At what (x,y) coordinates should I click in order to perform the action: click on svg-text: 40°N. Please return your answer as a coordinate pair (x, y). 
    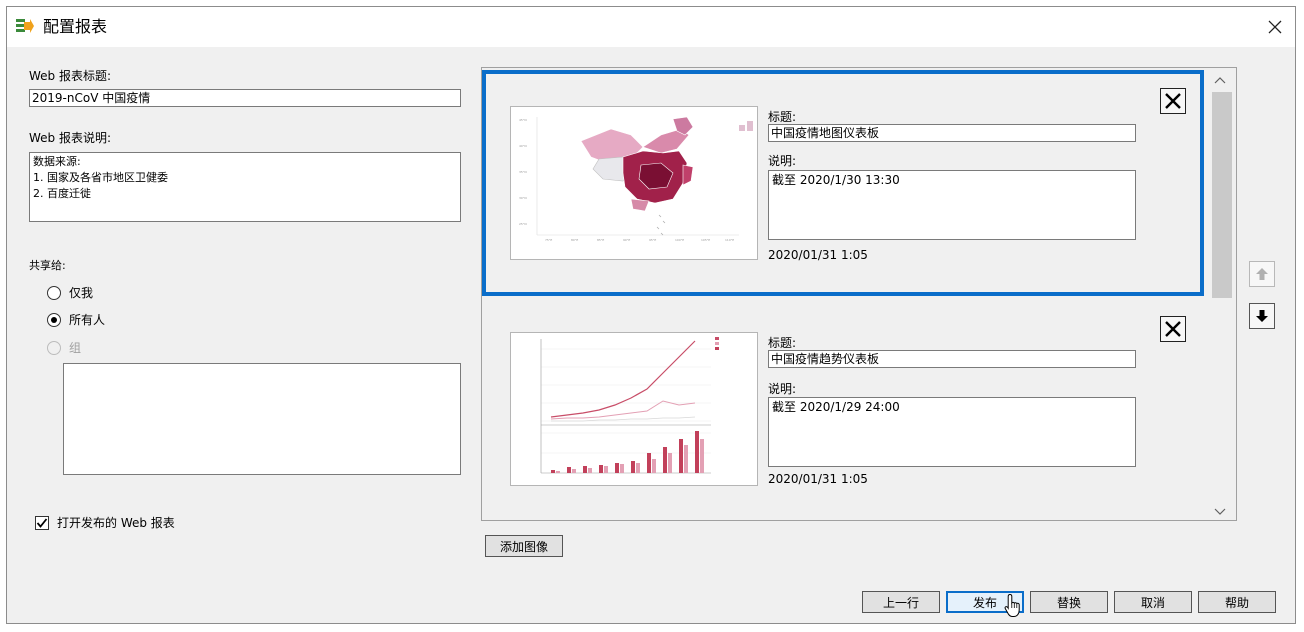
    Looking at the image, I should click on (523, 146).